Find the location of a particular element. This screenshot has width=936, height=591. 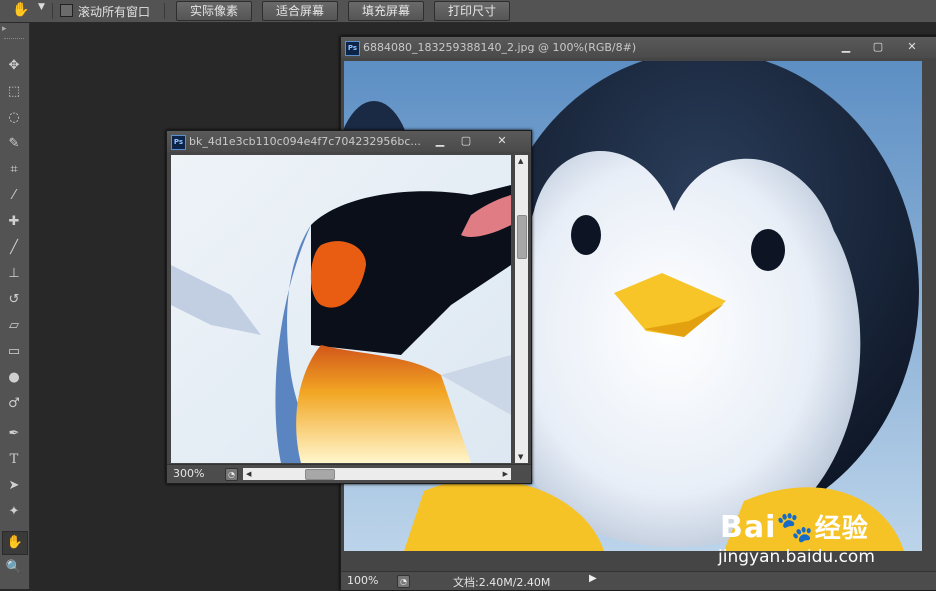

document-size-info: 文档:2.40M/2.40M is located at coordinates (502, 582).